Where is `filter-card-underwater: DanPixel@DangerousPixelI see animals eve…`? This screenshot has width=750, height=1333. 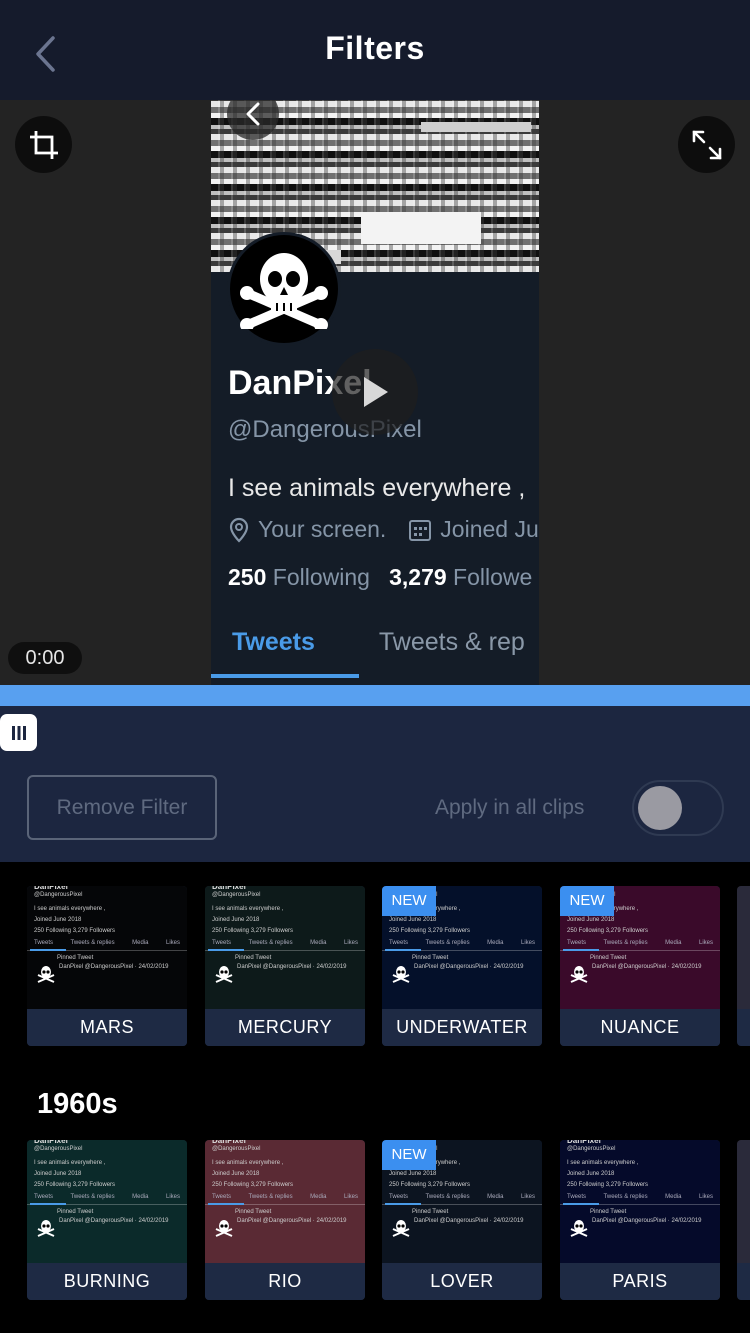
filter-card-underwater: DanPixel@DangerousPixelI see animals eve… is located at coordinates (462, 966).